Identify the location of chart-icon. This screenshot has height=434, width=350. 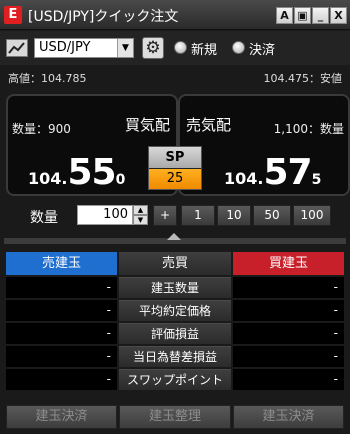
(17, 48).